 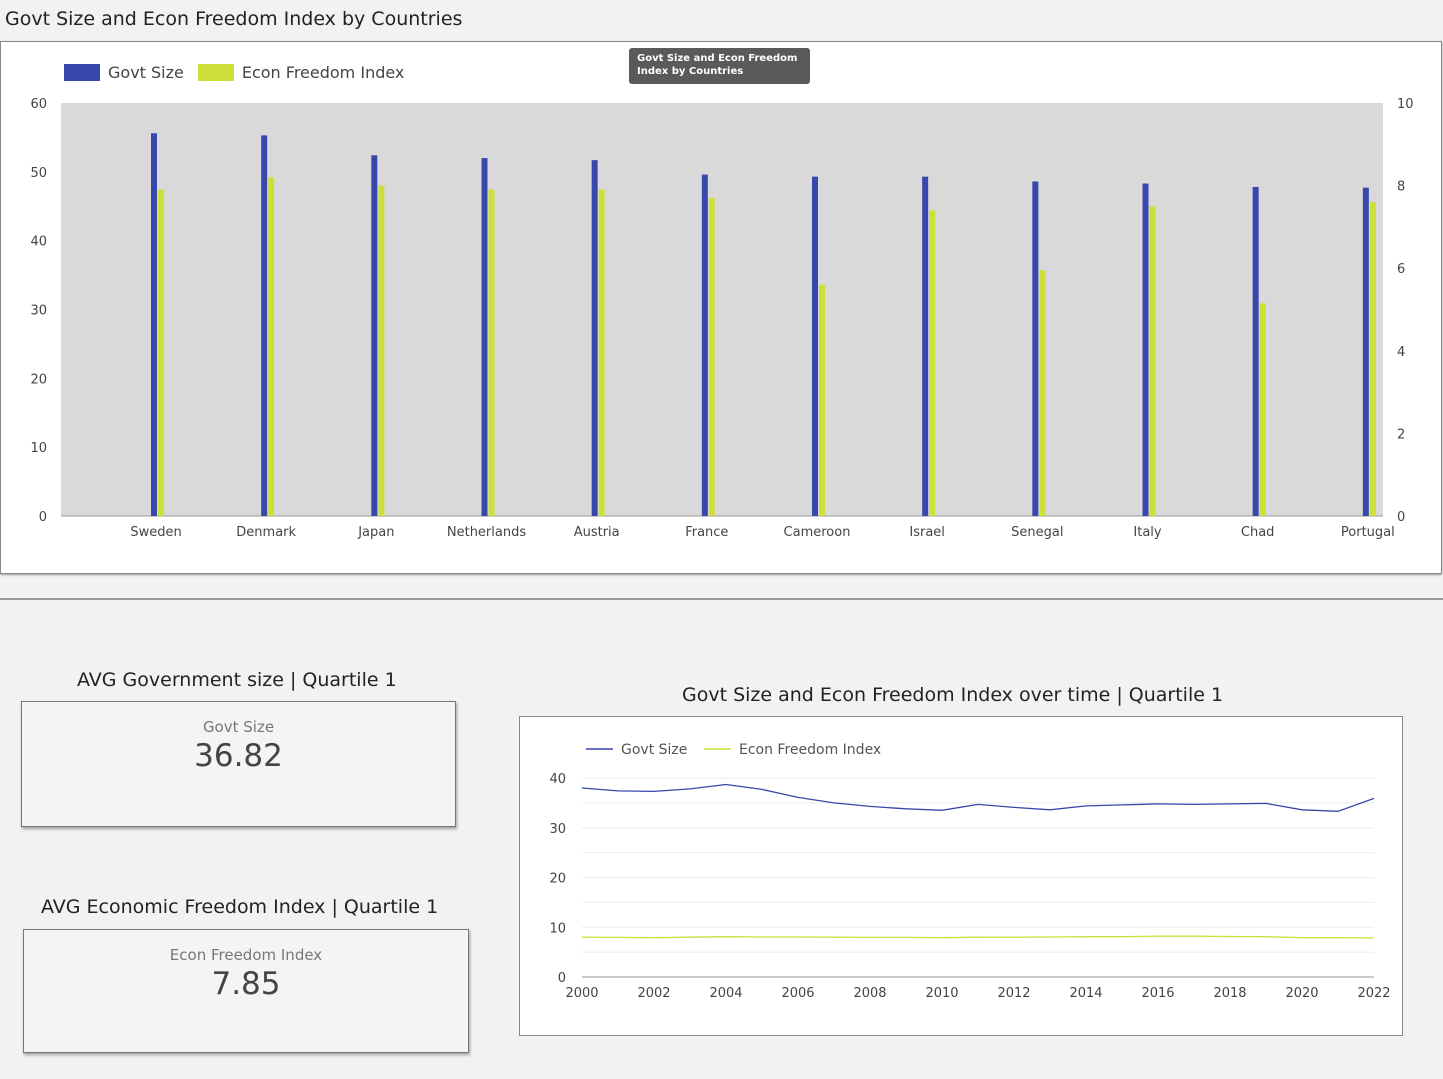 What do you see at coordinates (704, 345) in the screenshot?
I see `bar-govt-france` at bounding box center [704, 345].